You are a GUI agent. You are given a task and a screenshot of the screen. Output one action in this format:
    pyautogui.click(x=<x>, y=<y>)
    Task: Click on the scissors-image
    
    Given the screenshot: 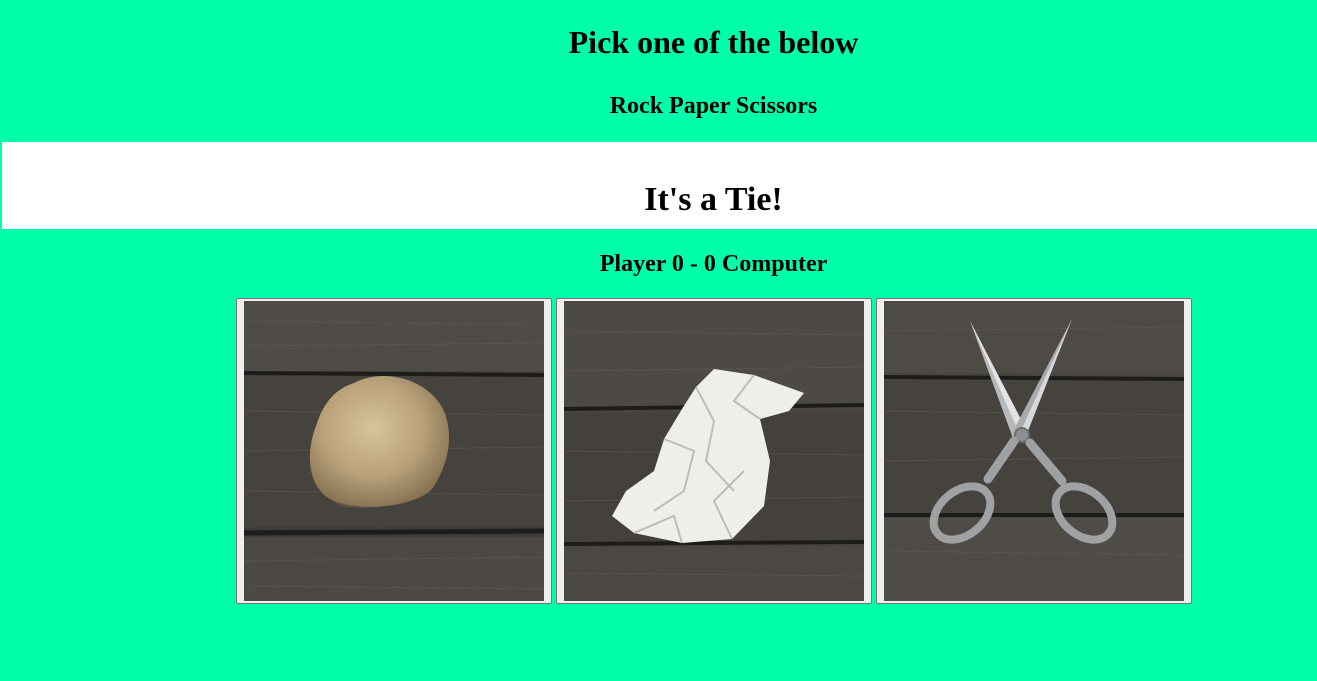 What is the action you would take?
    pyautogui.click(x=1034, y=451)
    